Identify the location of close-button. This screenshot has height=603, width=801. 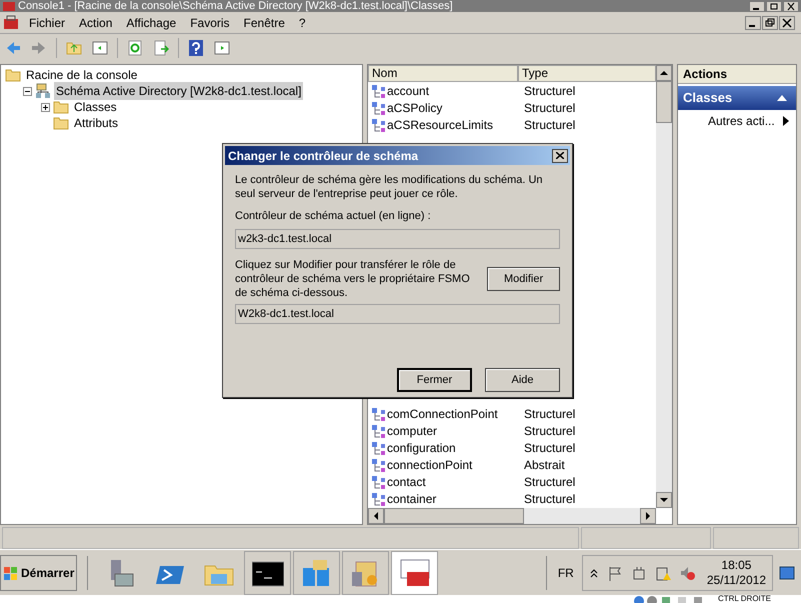
(560, 155).